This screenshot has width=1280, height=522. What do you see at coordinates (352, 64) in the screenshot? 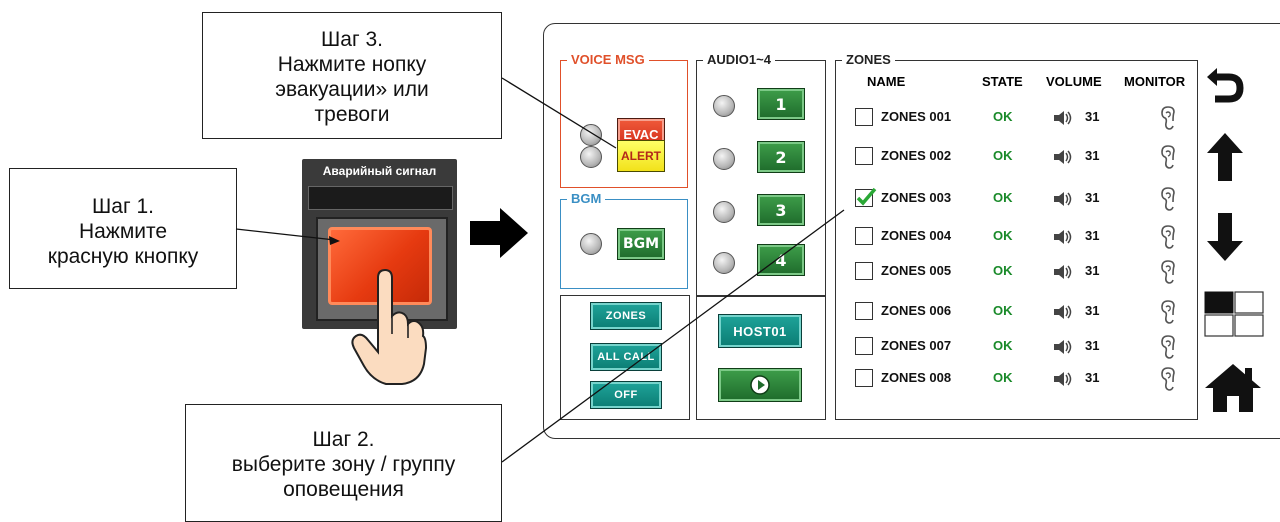
I see `callout-step3-line2: Нажмите нопку` at bounding box center [352, 64].